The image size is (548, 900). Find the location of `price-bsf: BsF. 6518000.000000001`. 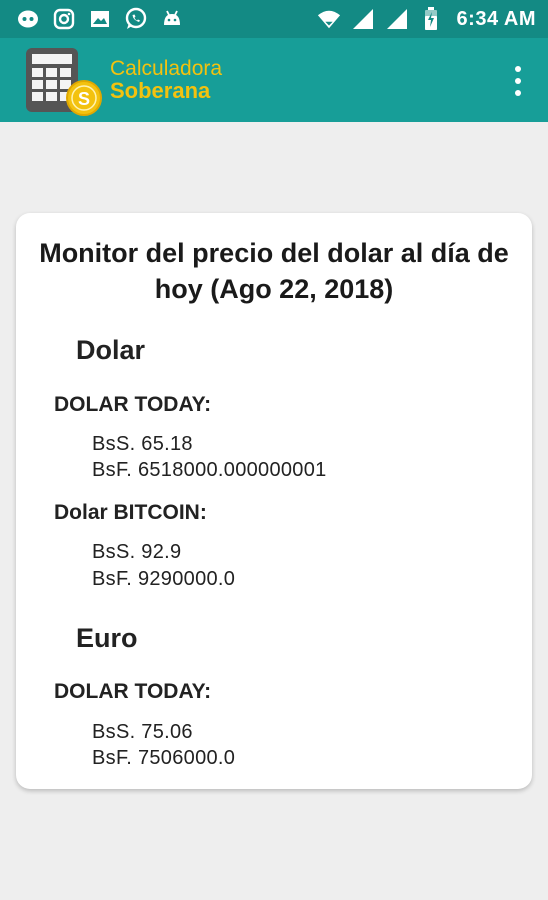

price-bsf: BsF. 6518000.000000001 is located at coordinates (209, 470).